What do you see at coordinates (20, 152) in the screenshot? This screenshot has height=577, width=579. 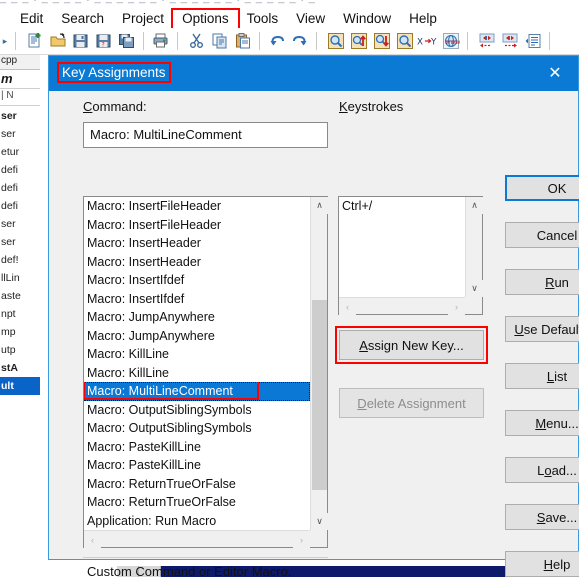 I see `list-item: etur` at bounding box center [20, 152].